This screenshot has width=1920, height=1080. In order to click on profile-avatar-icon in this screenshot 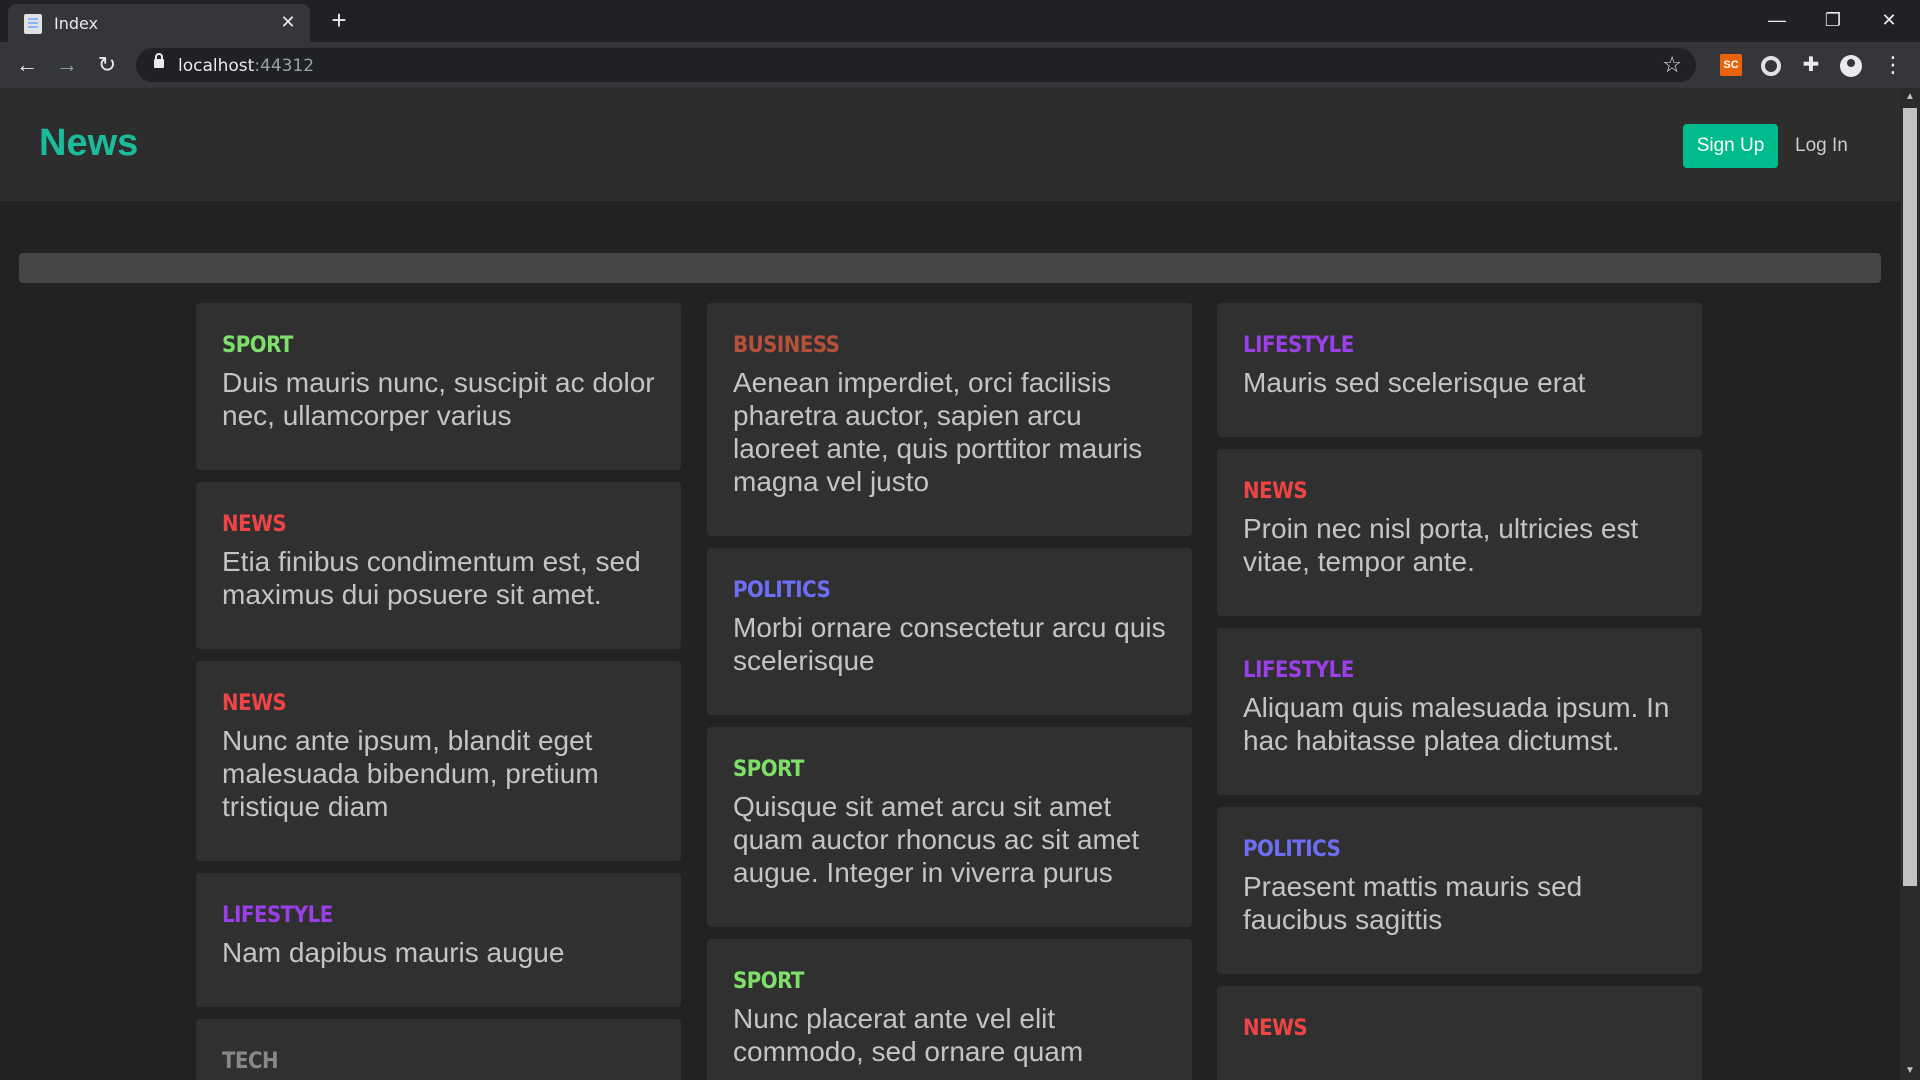, I will do `click(1851, 65)`.